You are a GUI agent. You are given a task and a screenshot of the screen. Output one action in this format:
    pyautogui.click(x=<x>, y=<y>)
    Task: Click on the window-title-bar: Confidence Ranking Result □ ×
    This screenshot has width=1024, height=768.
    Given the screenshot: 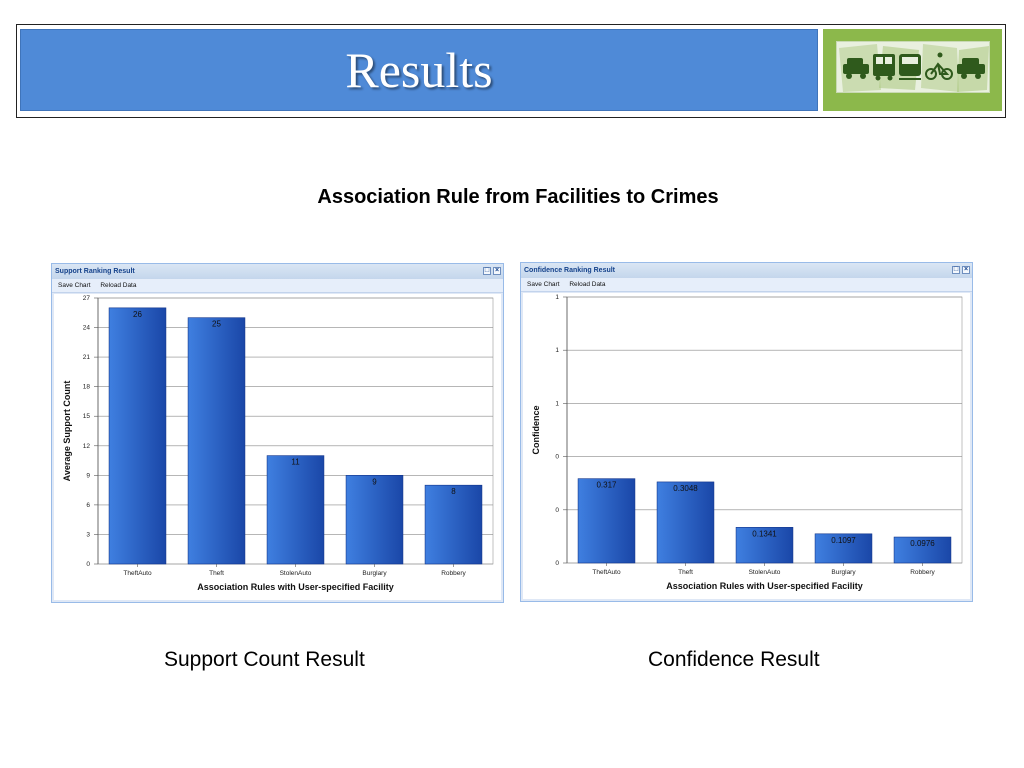 What is the action you would take?
    pyautogui.click(x=746, y=271)
    